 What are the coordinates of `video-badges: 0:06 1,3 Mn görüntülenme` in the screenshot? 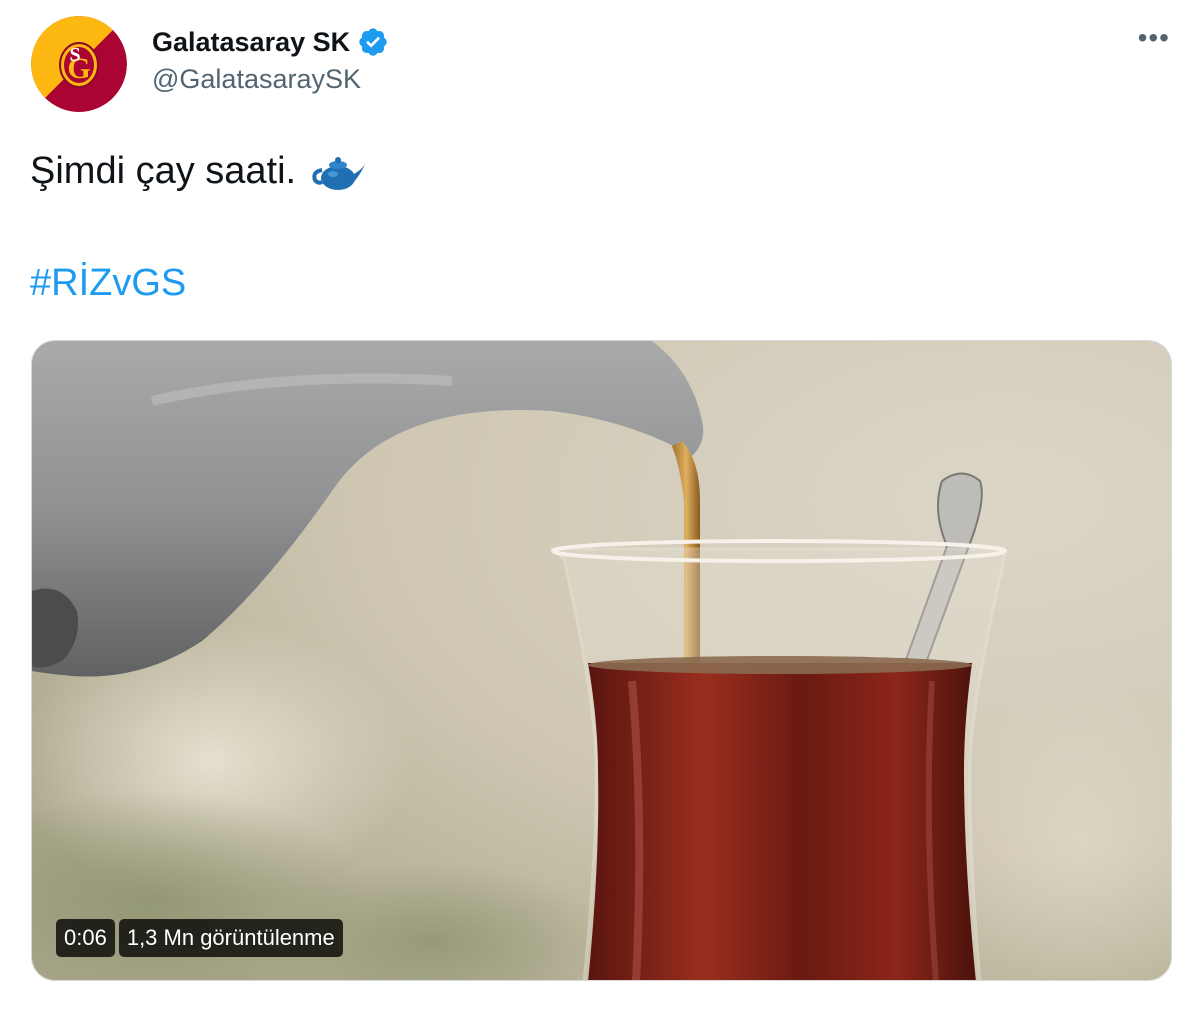 It's located at (199, 938).